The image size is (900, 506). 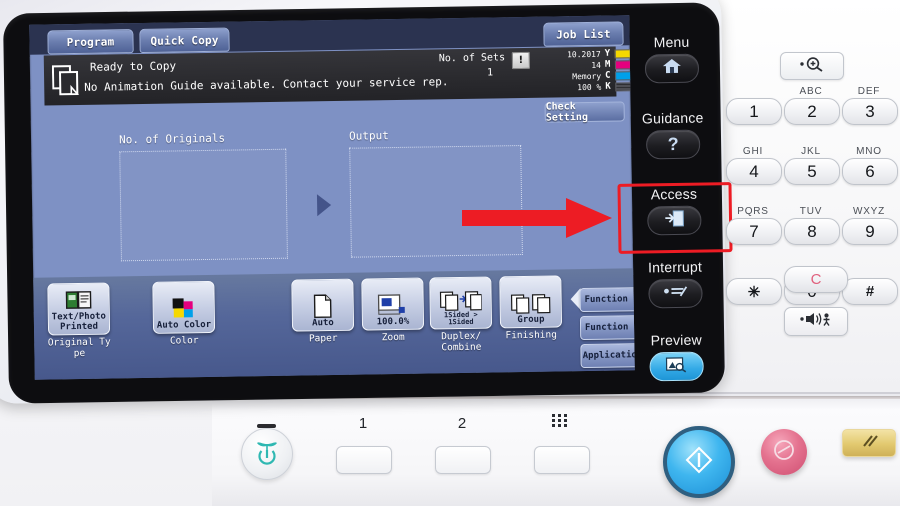 What do you see at coordinates (870, 111) in the screenshot?
I see `key-3: 3` at bounding box center [870, 111].